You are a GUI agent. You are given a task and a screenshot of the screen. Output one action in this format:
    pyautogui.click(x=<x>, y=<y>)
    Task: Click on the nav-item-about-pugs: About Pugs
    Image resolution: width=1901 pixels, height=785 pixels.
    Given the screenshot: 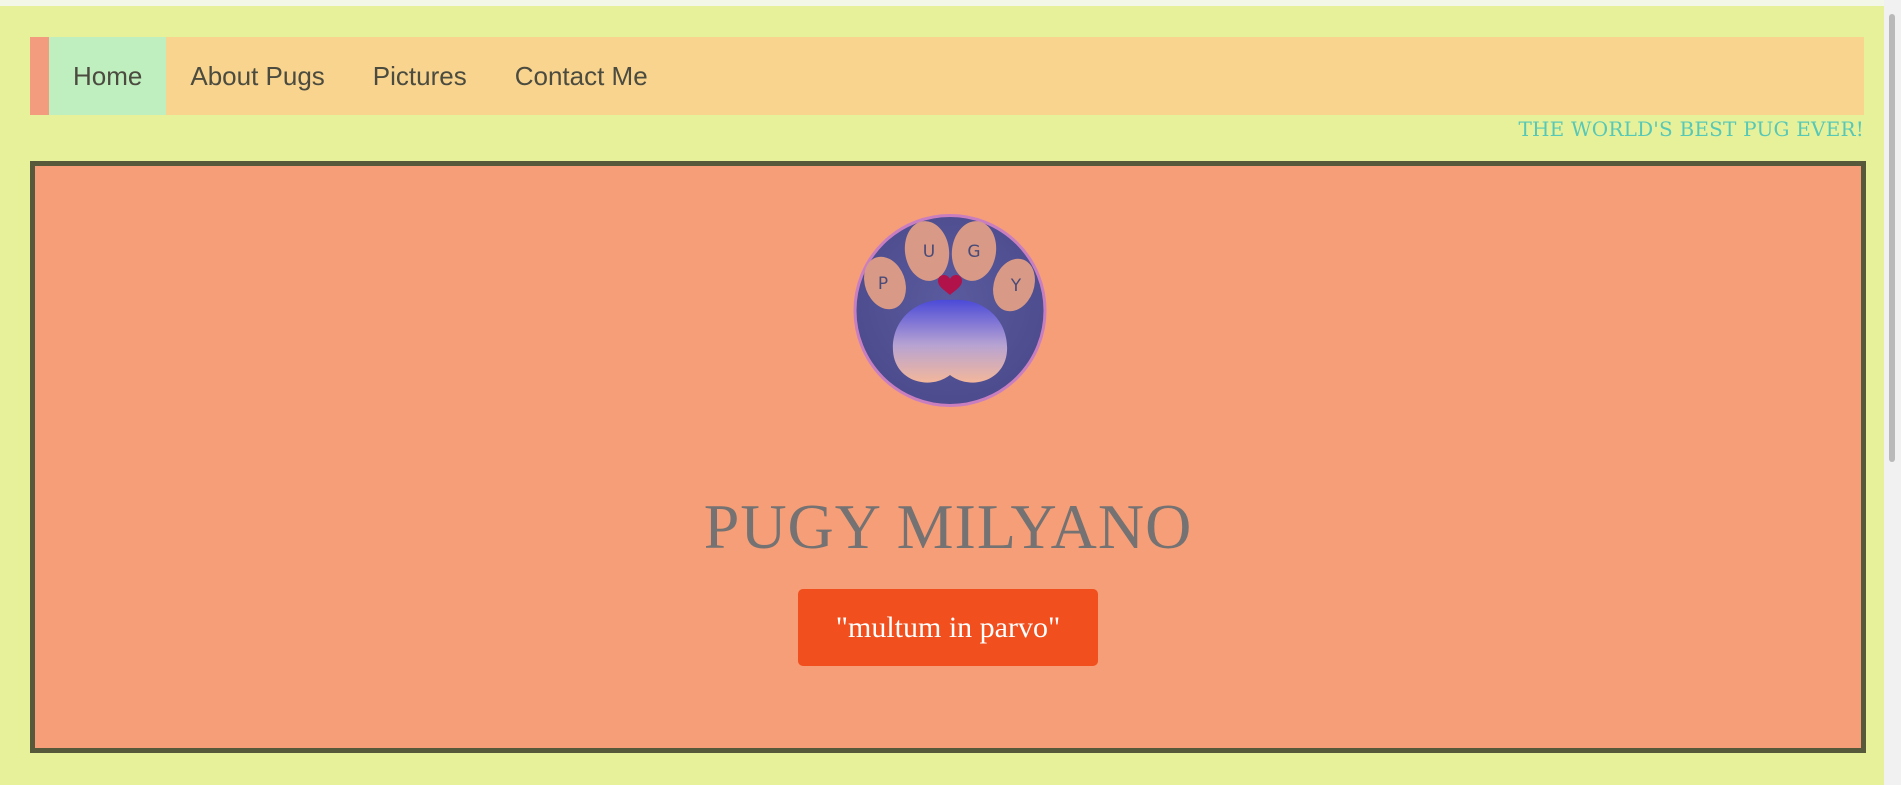 What is the action you would take?
    pyautogui.click(x=257, y=76)
    